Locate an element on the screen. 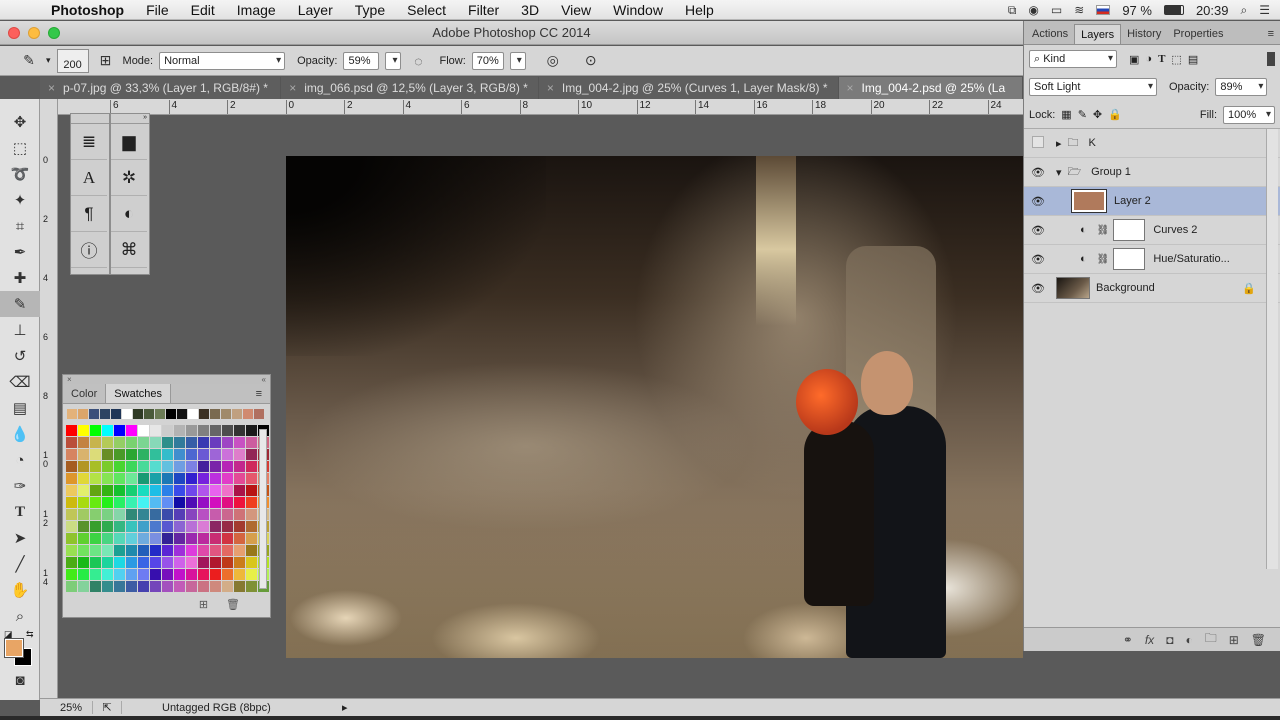 The width and height of the screenshot is (1280, 720). zoom-level: 25% is located at coordinates (66, 708).